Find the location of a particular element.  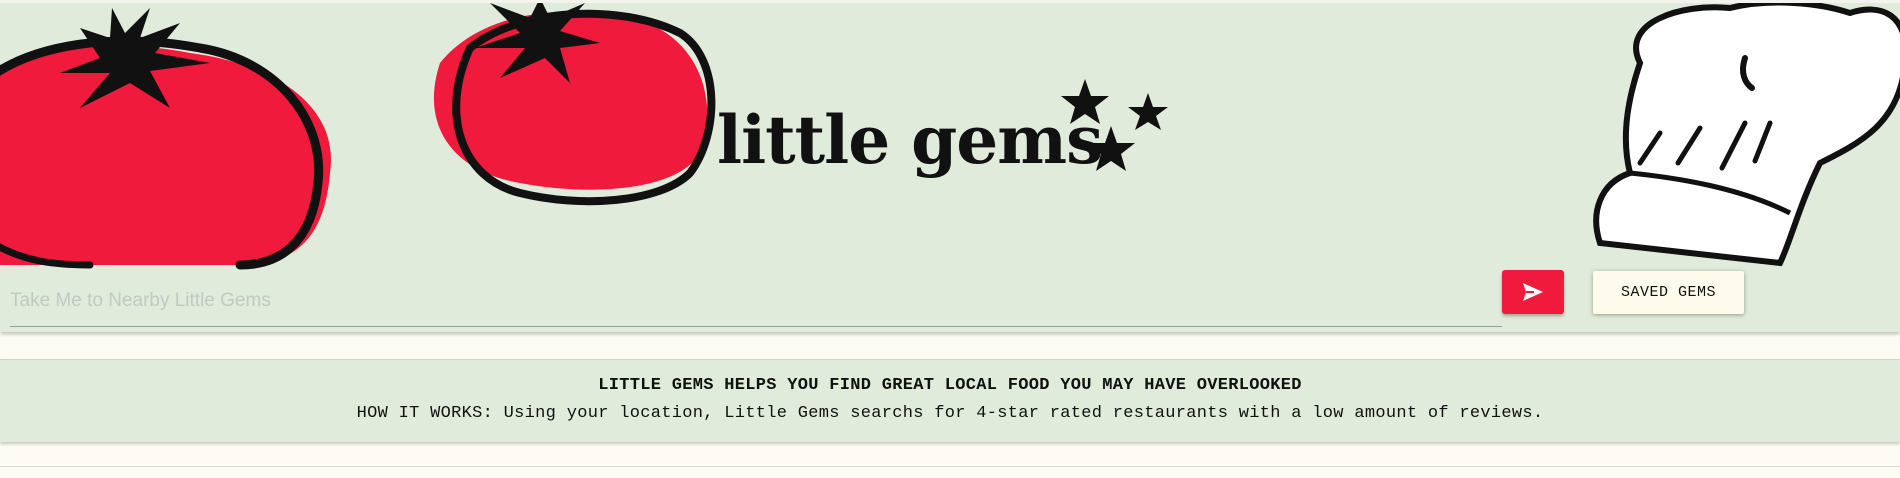

chef-hat-icon is located at coordinates (1746, 135).